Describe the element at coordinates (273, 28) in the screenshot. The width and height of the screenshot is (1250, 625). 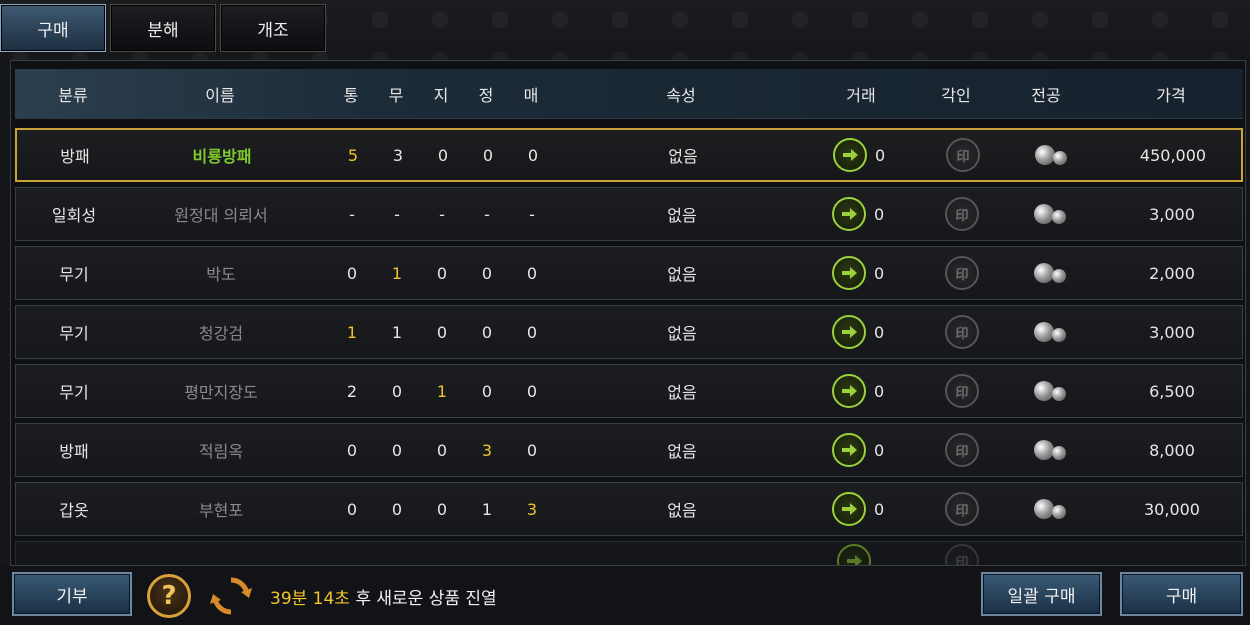
I see `tab-modify: 개조` at that location.